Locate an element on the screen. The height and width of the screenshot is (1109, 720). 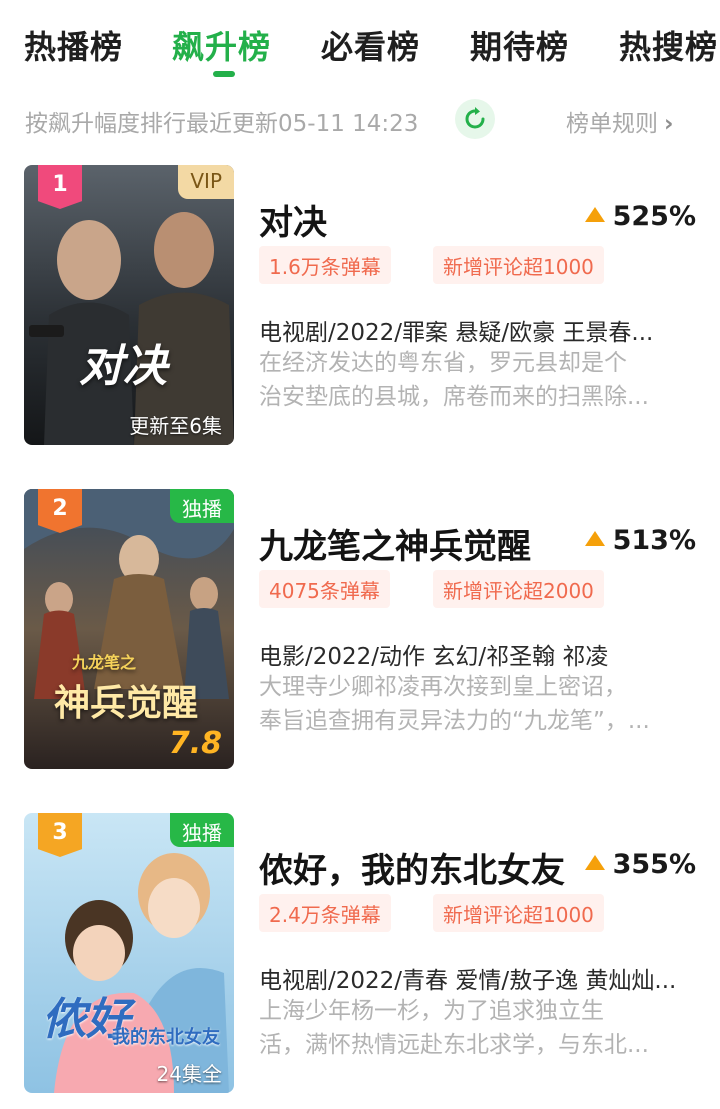
item-title: 九龙笔之神兵觉醒 is located at coordinates (395, 543).